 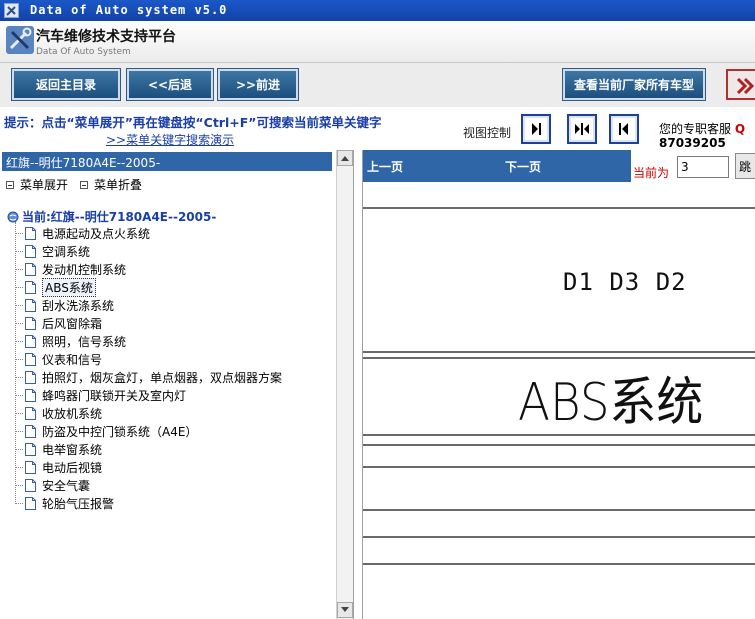 I want to click on triangle-up-icon, so click(x=345, y=158).